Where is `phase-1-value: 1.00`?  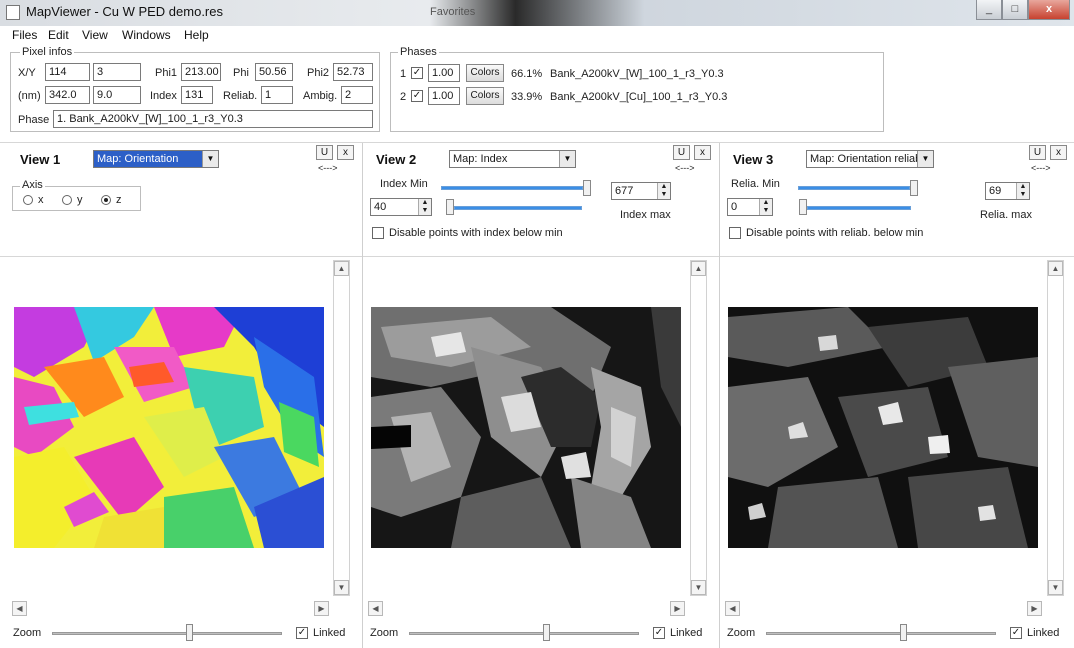
phase-1-value: 1.00 is located at coordinates (444, 73).